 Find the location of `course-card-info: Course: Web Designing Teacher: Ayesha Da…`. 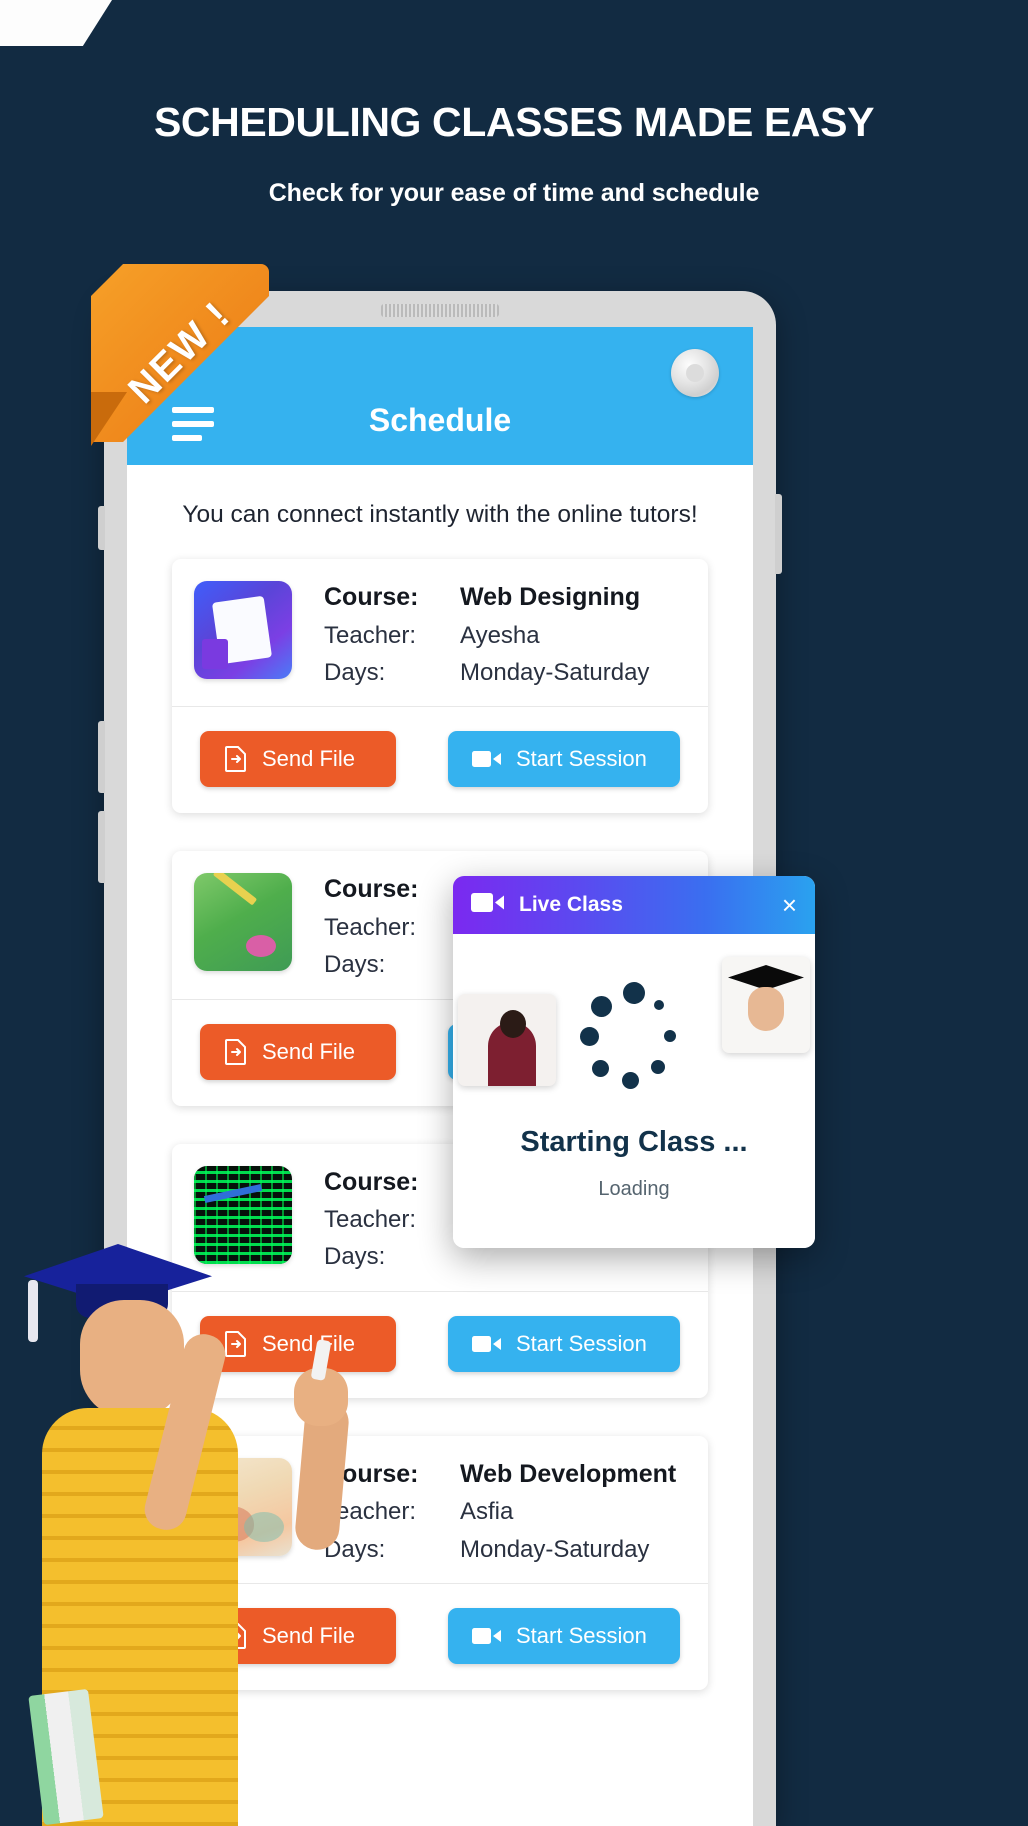

course-card-info: Course: Web Designing Teacher: Ayesha Da… is located at coordinates (440, 632).